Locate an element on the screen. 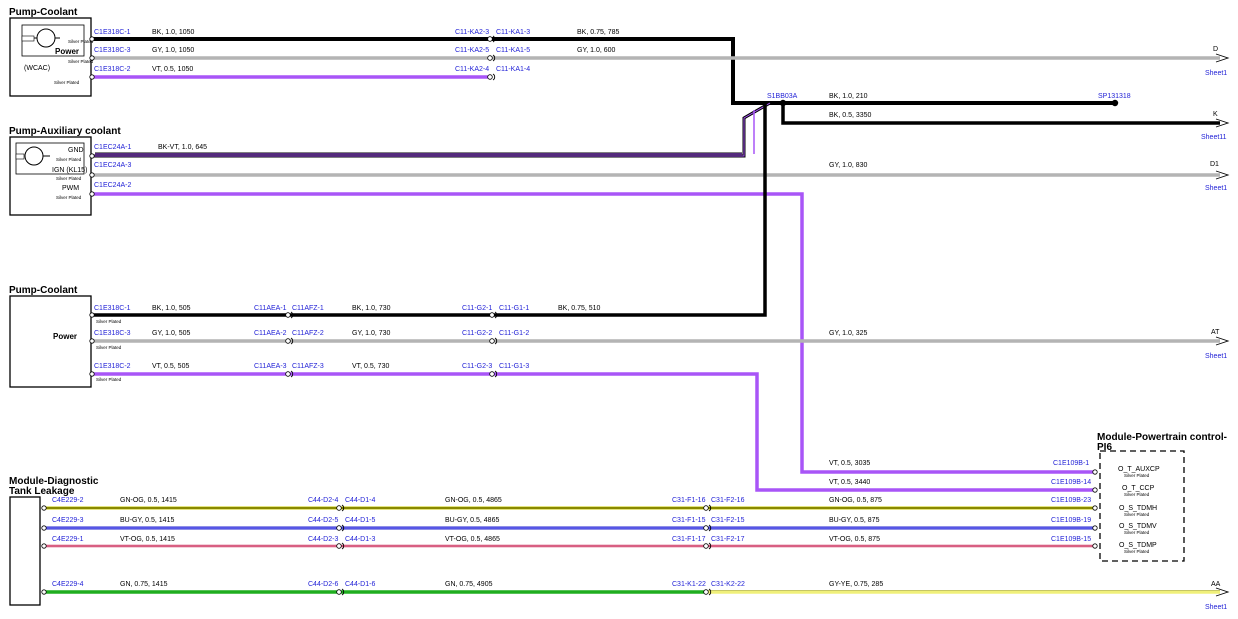  connector-pin-label: C11-KA2-5 is located at coordinates (472, 50).